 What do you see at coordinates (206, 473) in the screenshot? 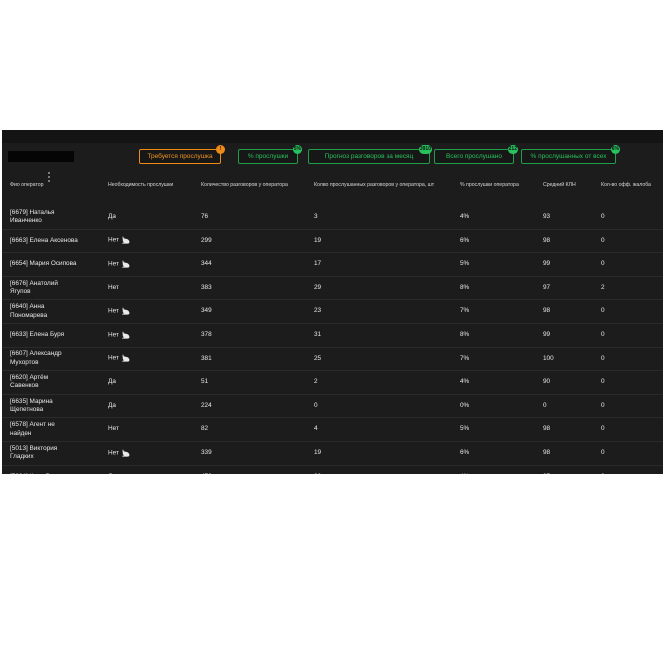
I see `call-count-text: 472` at bounding box center [206, 473].